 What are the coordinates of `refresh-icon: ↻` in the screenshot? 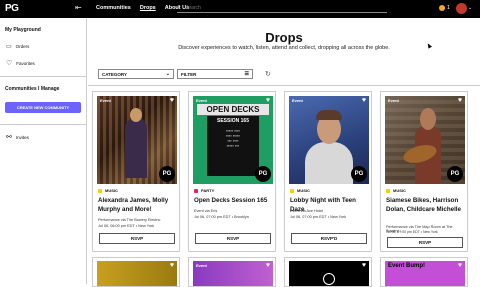 It's located at (268, 74).